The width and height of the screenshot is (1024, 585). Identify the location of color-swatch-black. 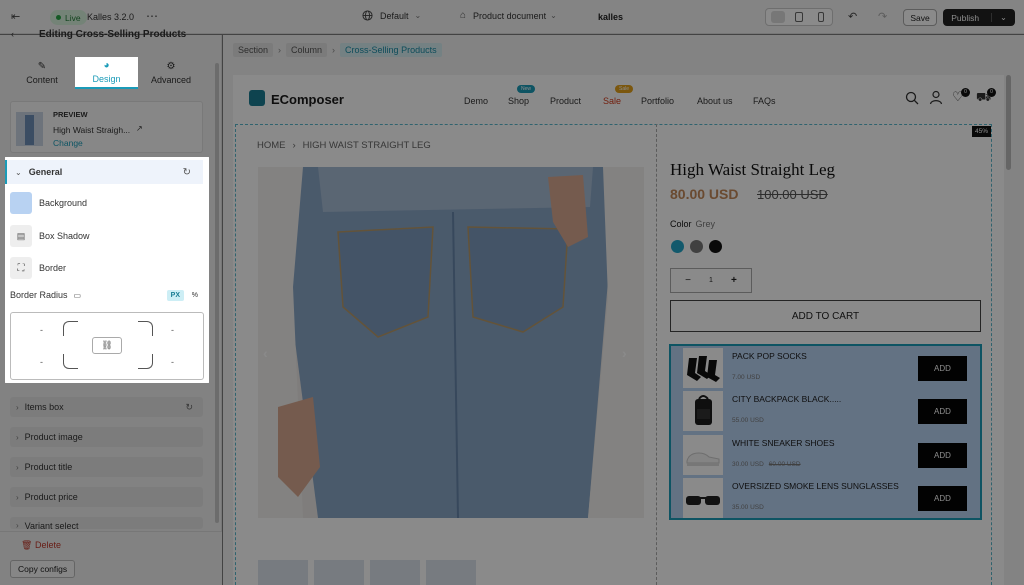
(715, 246).